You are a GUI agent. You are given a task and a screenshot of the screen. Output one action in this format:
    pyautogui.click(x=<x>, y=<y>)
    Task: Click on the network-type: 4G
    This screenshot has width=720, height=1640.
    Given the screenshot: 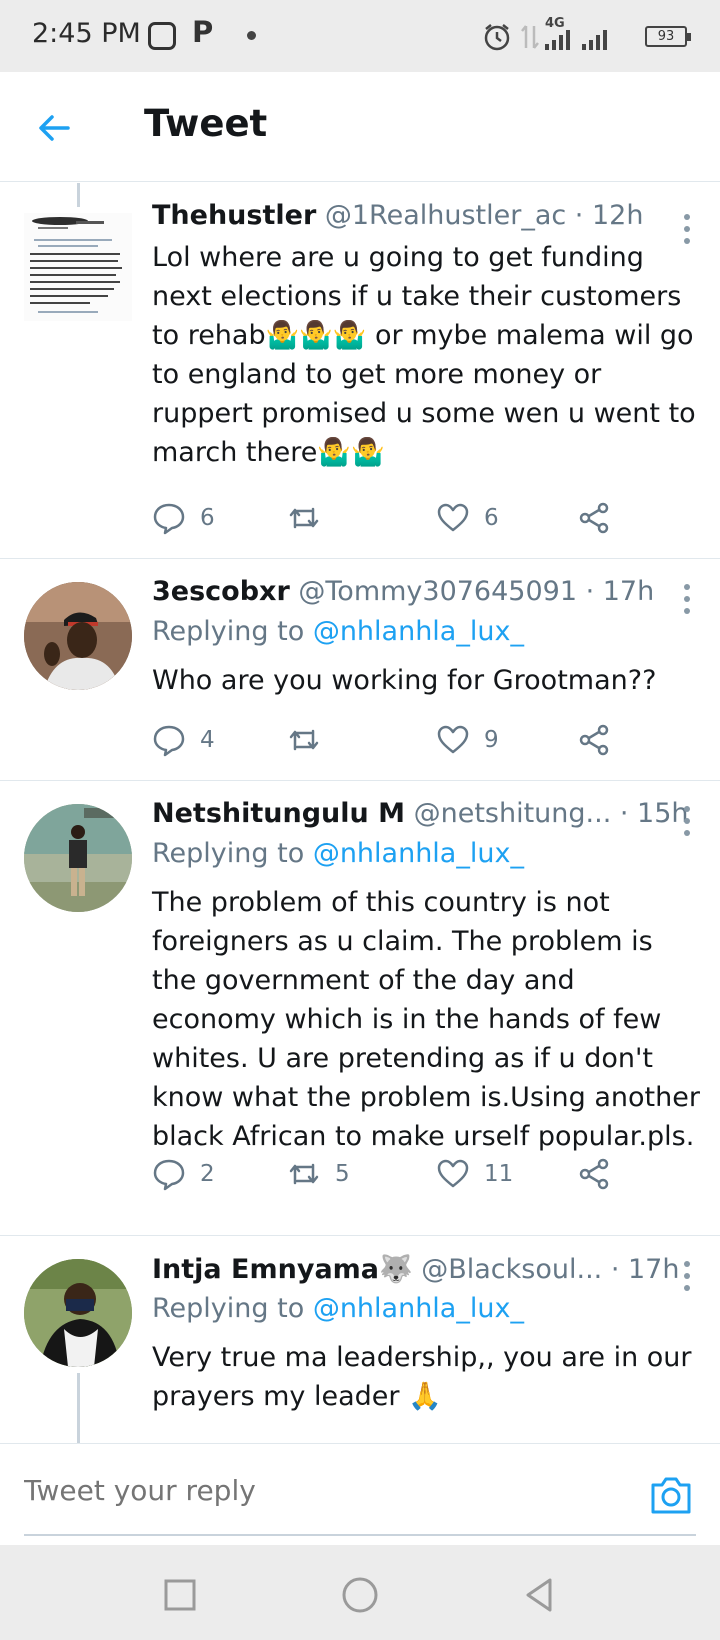 What is the action you would take?
    pyautogui.click(x=555, y=23)
    